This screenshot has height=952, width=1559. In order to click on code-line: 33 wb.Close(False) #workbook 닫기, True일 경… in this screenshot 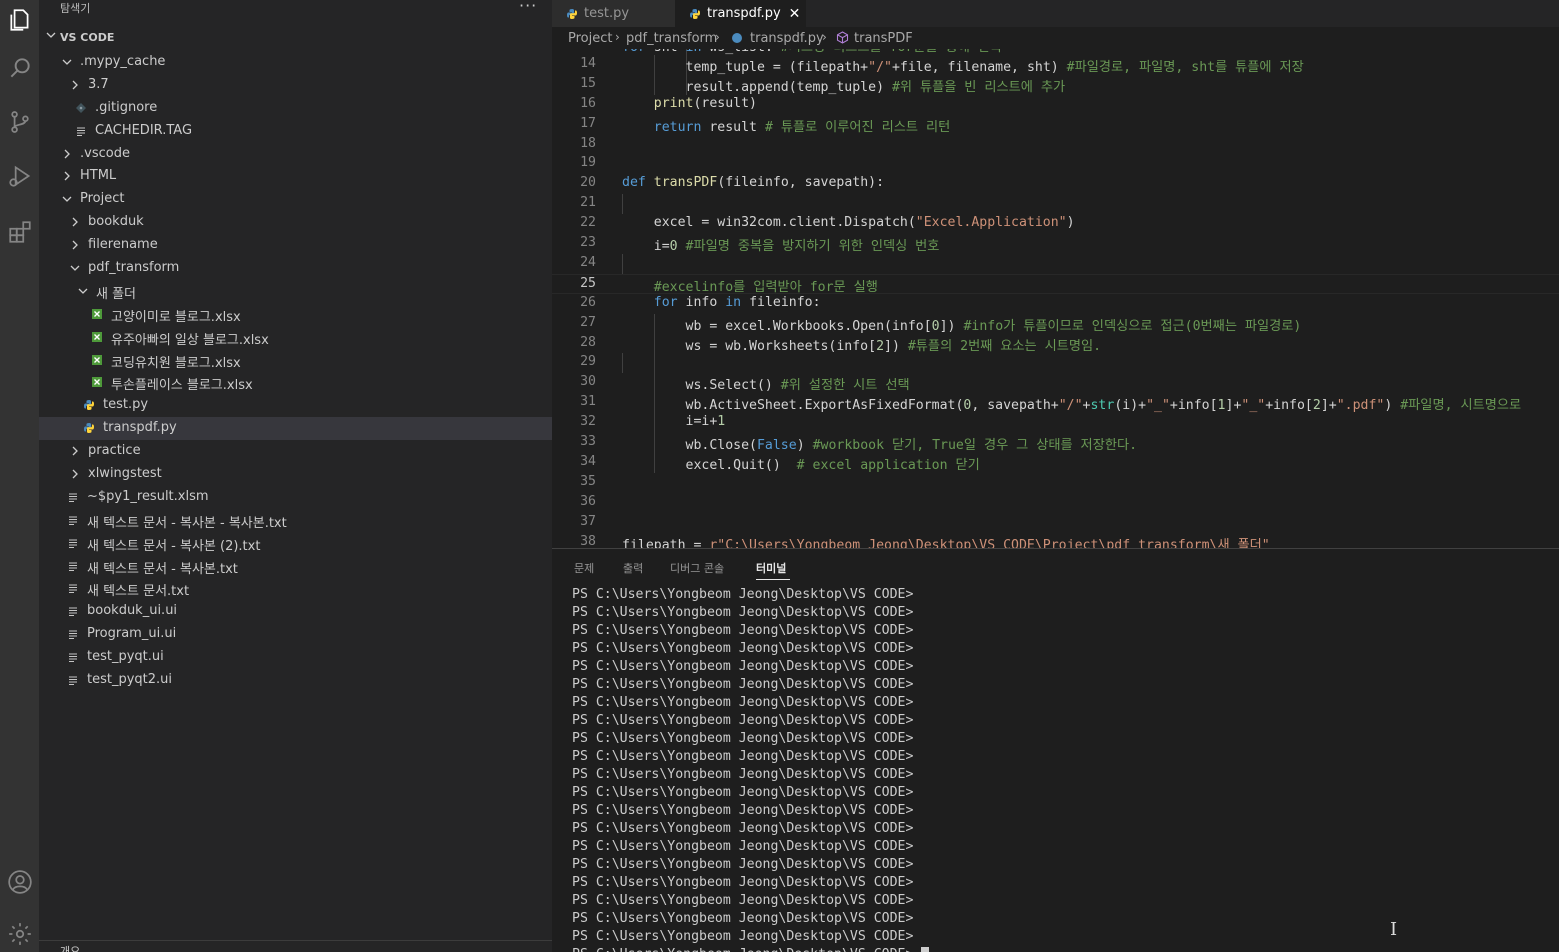, I will do `click(1055, 443)`.